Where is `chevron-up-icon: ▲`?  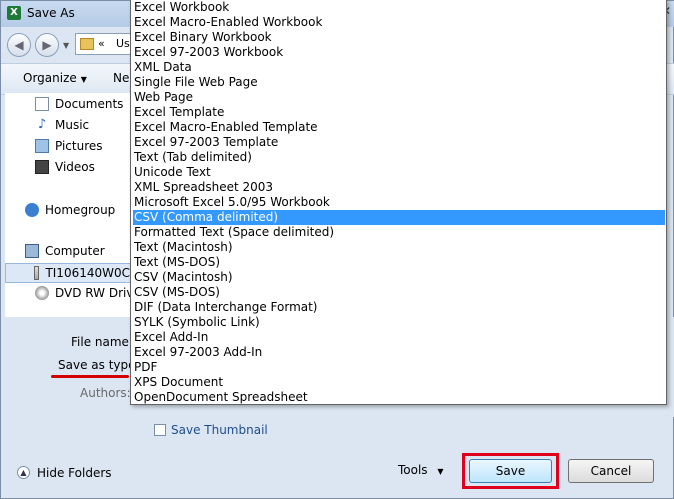 chevron-up-icon: ▲ is located at coordinates (23, 472).